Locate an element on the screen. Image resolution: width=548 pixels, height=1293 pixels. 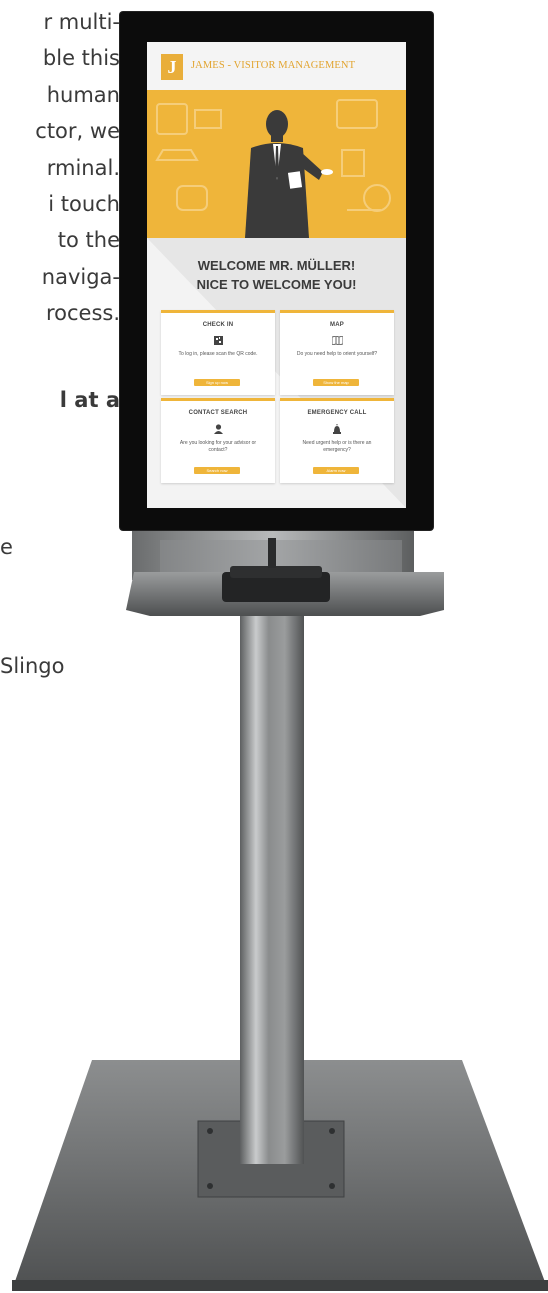
welcome-message: WELCOME MR. MÜLLER! NICE TO WELCOME YOU! is located at coordinates (276, 275).